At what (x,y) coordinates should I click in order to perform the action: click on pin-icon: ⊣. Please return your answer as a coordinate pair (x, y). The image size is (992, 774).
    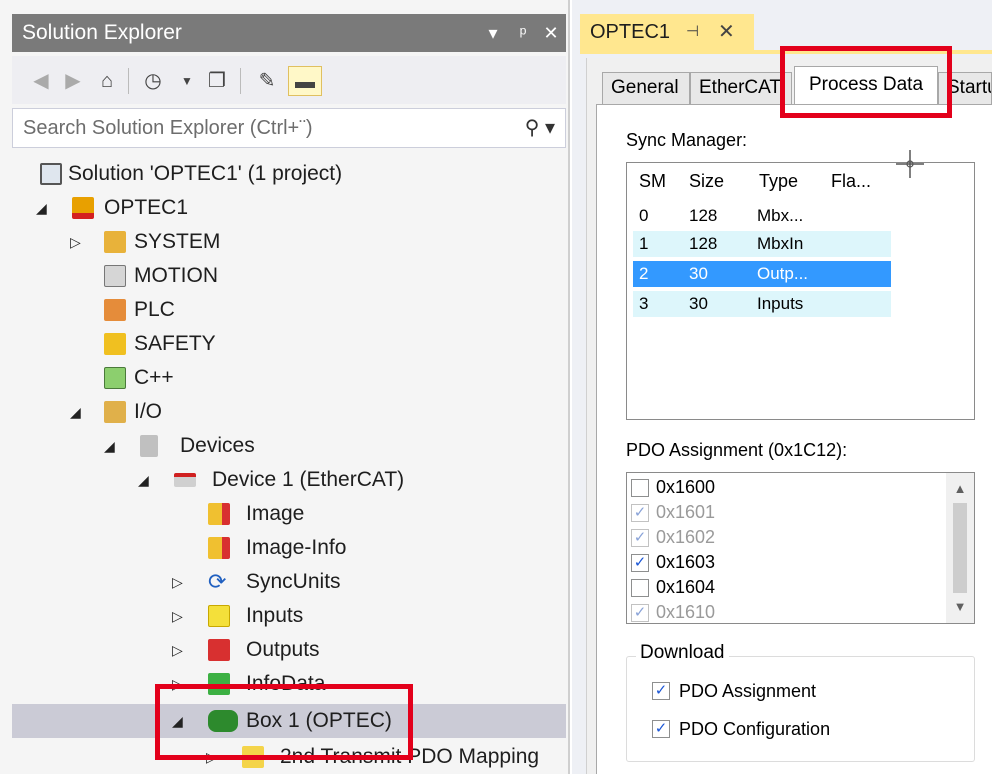
    Looking at the image, I should click on (692, 32).